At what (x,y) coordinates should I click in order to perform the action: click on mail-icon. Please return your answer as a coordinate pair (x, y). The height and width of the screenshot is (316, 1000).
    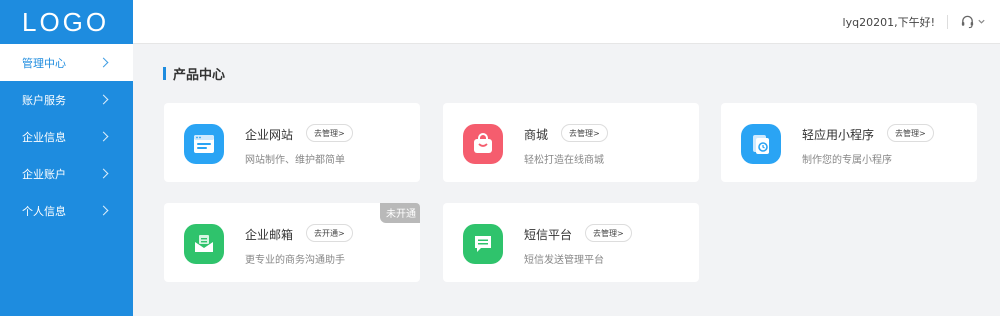
    Looking at the image, I should click on (204, 244).